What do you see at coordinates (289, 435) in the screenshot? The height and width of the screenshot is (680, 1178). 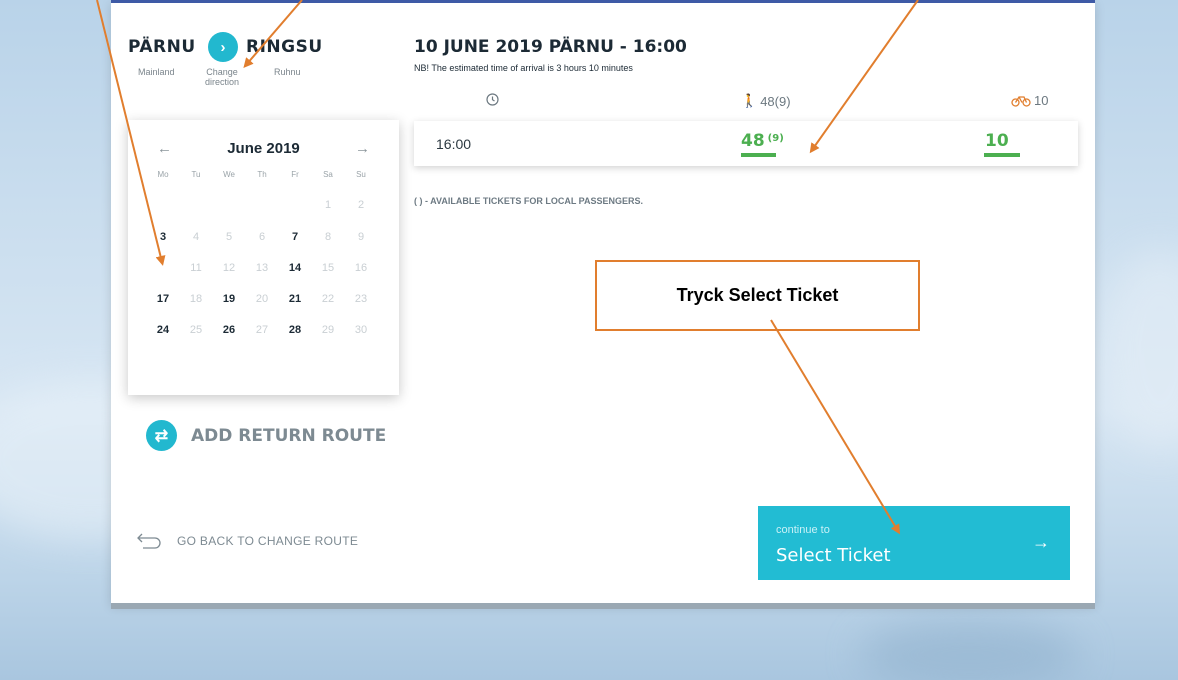 I see `add-return-route-label: ADD RETURN ROUTE` at bounding box center [289, 435].